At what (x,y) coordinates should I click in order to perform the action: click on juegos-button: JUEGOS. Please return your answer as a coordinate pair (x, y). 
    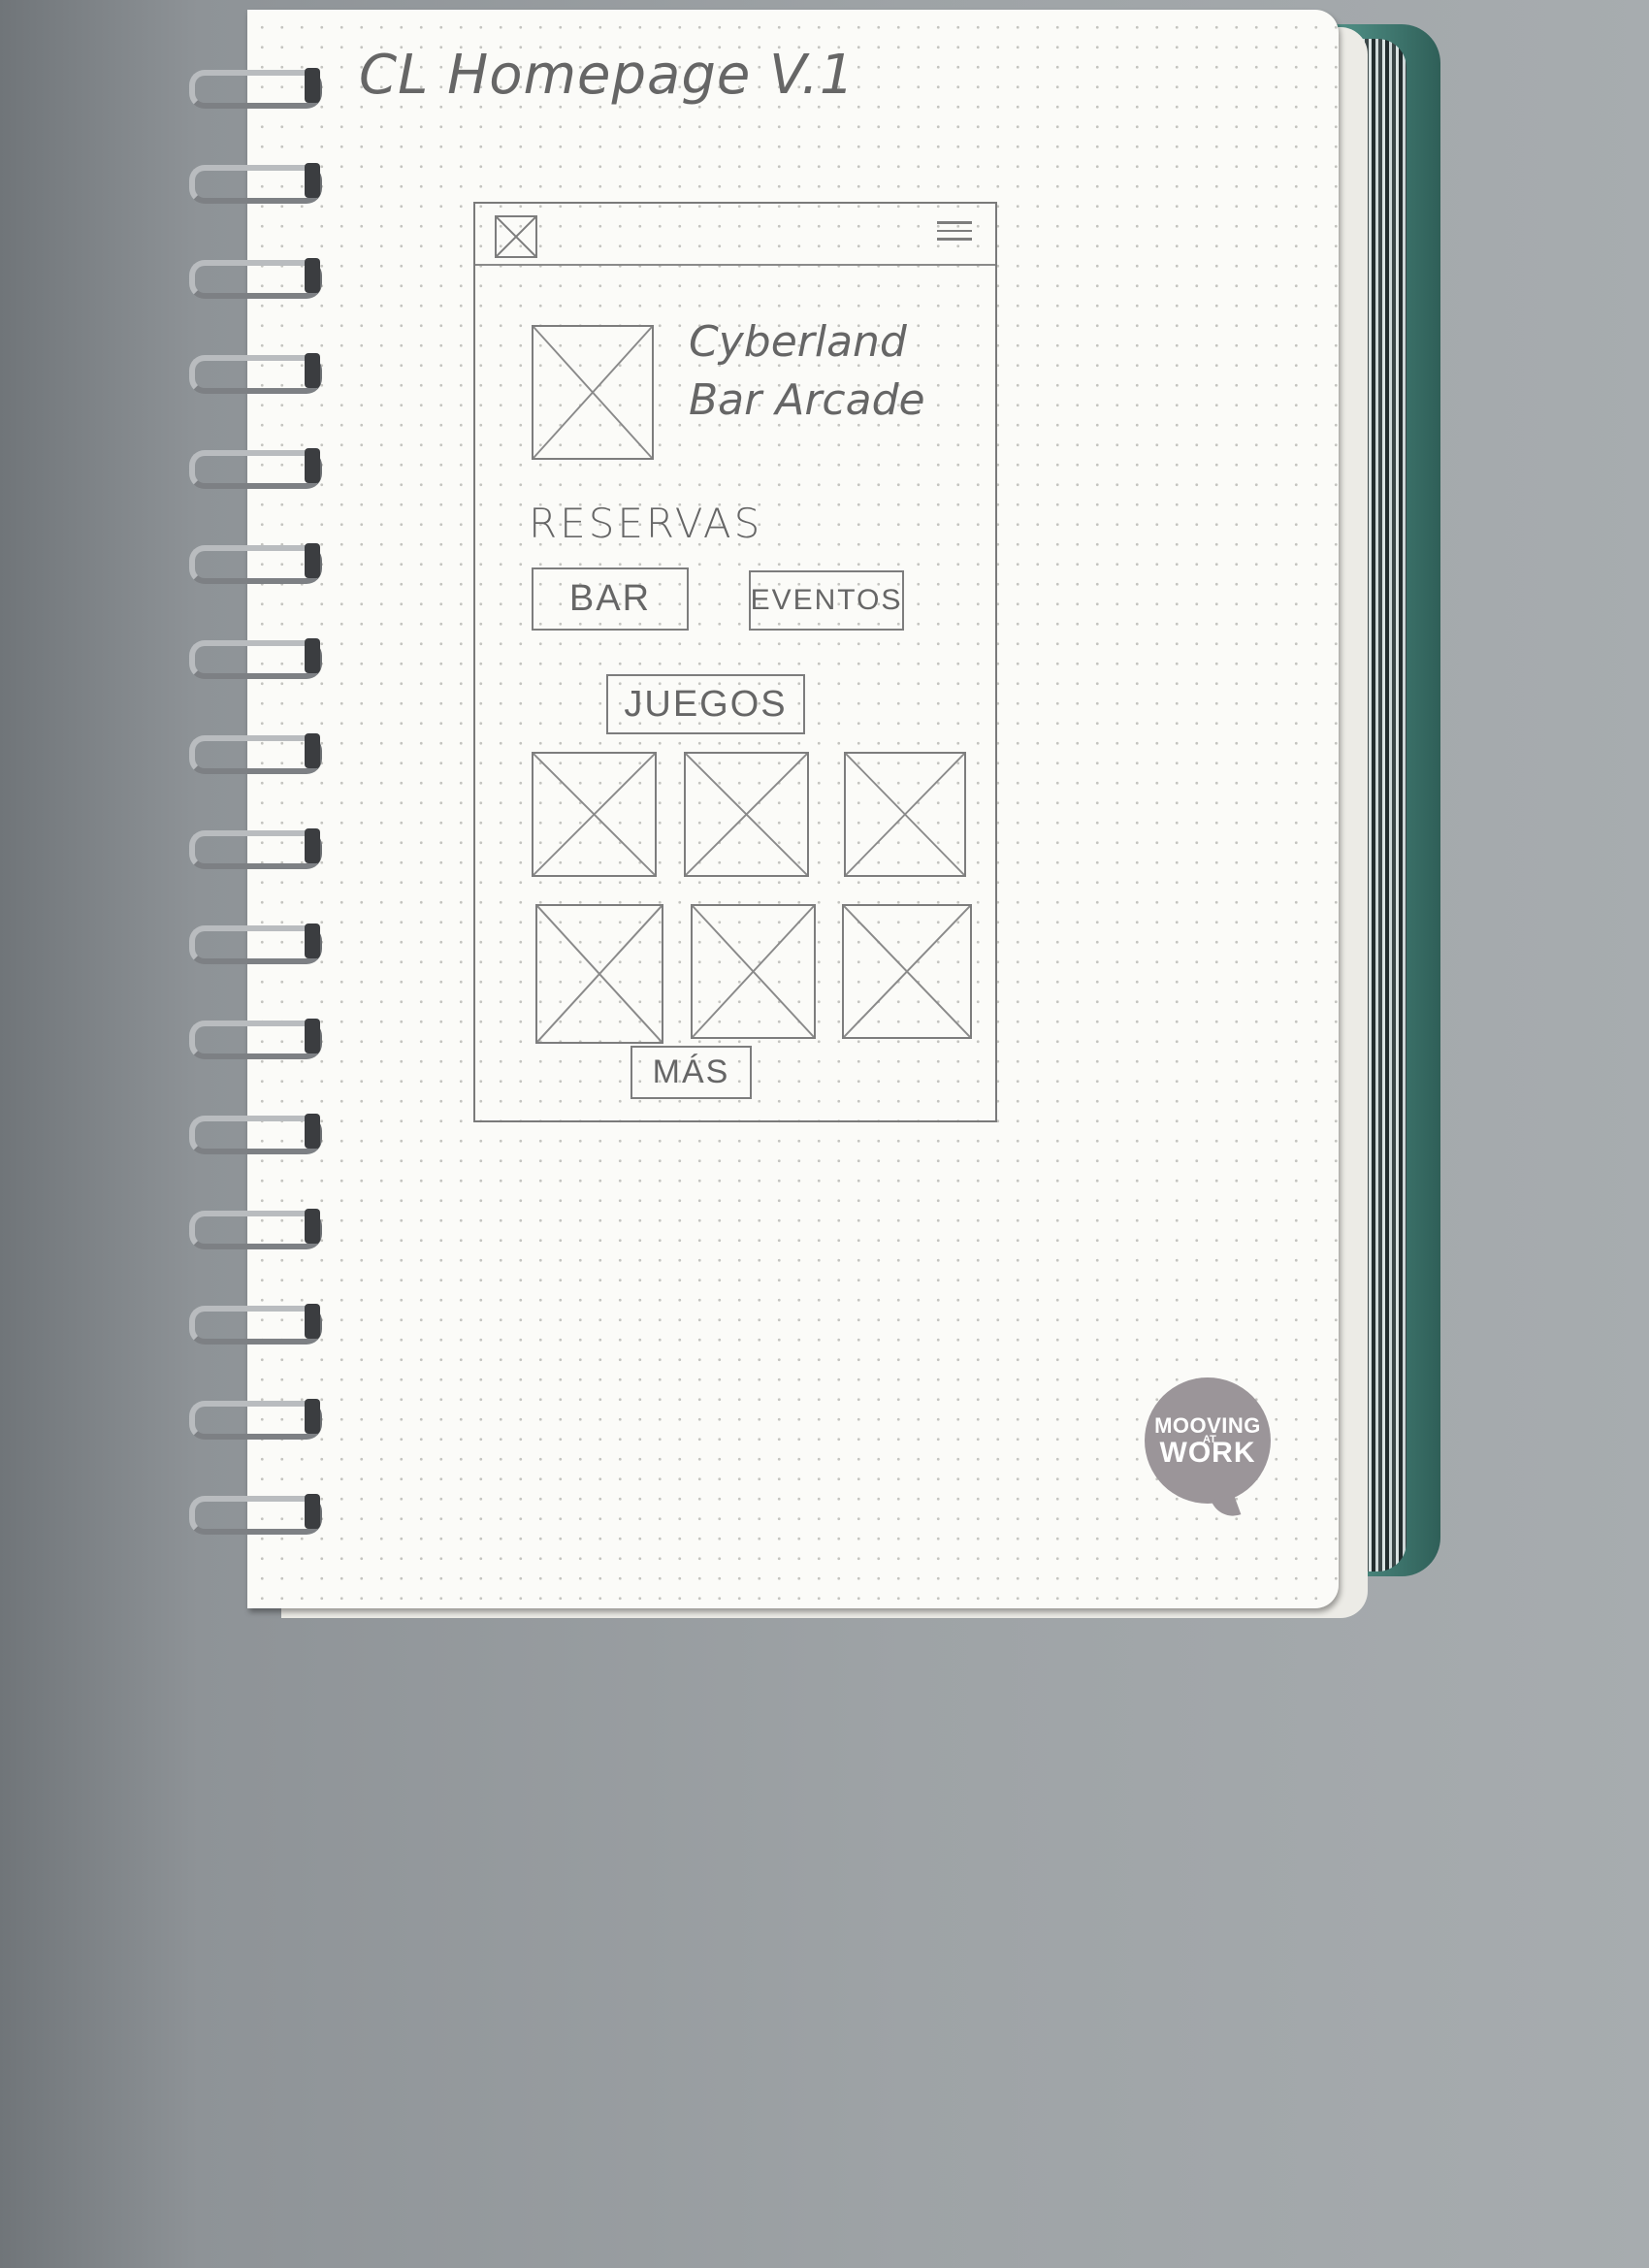
    Looking at the image, I should click on (705, 704).